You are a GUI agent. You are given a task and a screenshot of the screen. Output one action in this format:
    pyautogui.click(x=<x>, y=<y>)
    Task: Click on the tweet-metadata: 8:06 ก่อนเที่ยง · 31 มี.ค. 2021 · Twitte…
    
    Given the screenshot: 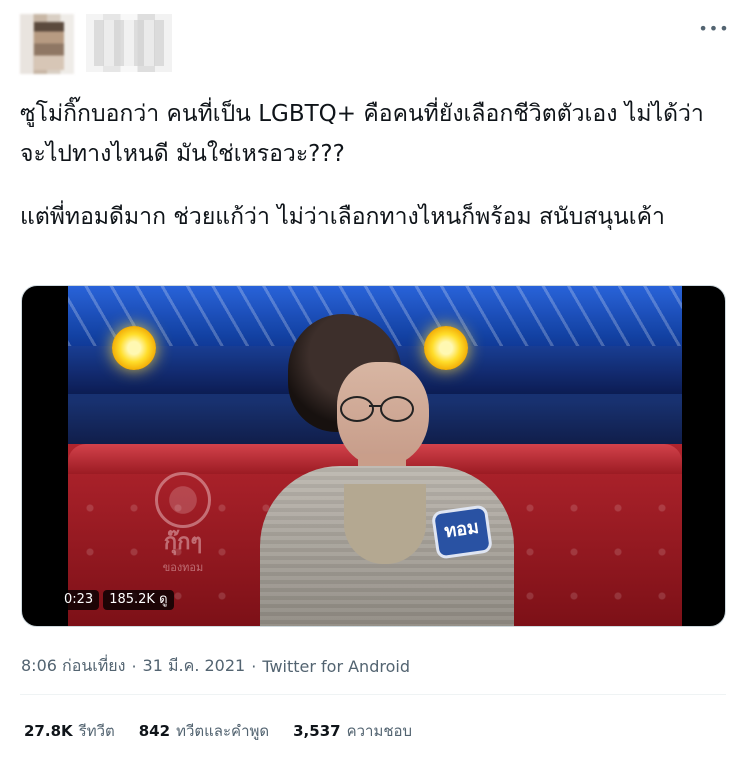 What is the action you would take?
    pyautogui.click(x=215, y=666)
    